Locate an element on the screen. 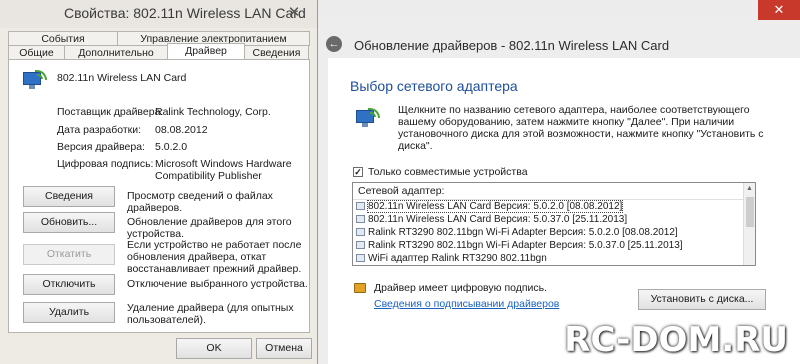 The height and width of the screenshot is (364, 800). adapter-list-header: Сетевой адаптер: is located at coordinates (554, 191).